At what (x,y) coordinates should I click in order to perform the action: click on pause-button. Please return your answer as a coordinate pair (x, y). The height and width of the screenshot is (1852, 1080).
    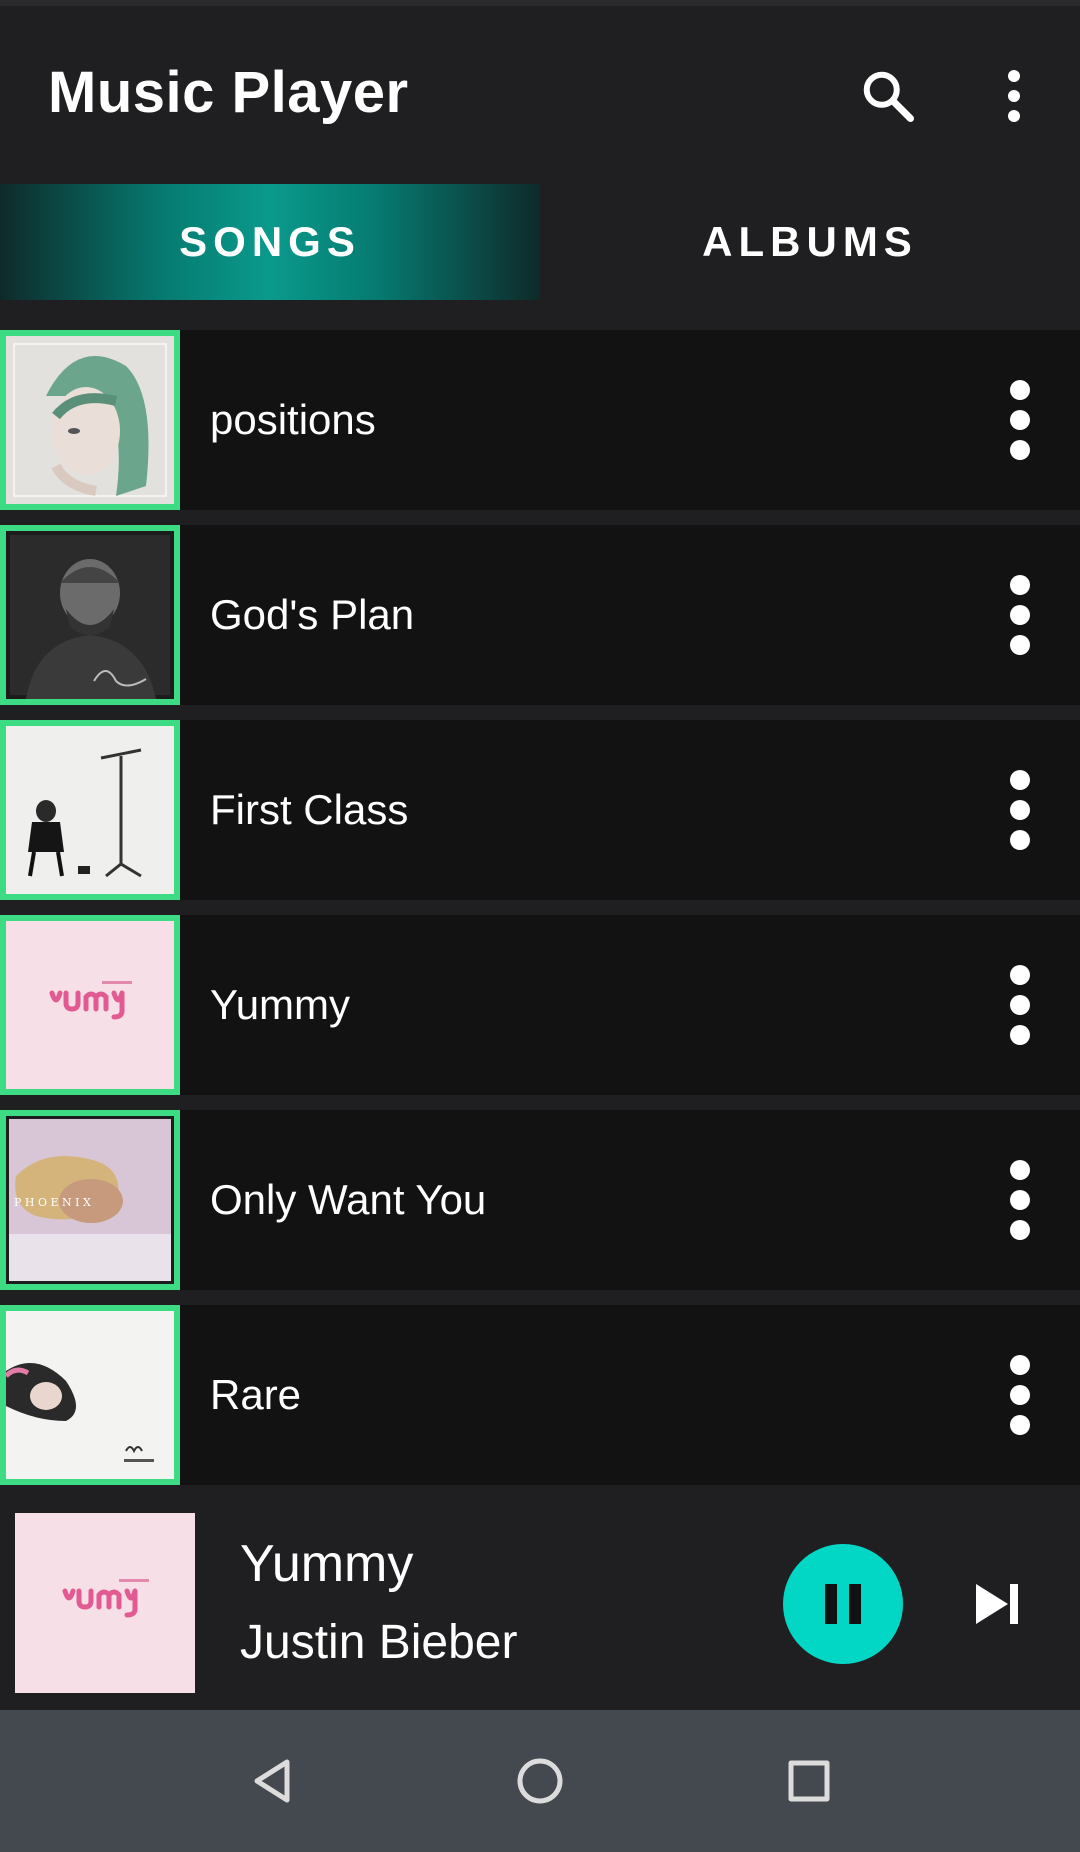
    Looking at the image, I should click on (843, 1604).